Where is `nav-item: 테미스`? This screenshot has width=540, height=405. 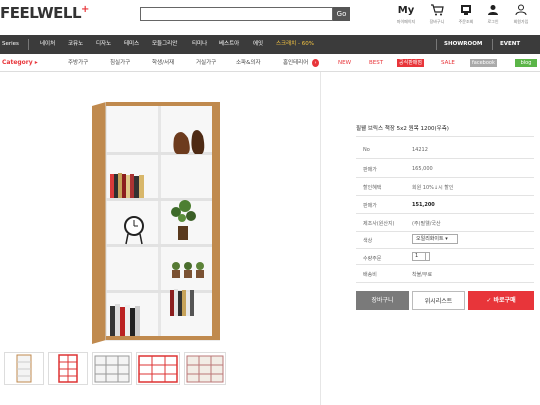 nav-item: 테미스 is located at coordinates (131, 44).